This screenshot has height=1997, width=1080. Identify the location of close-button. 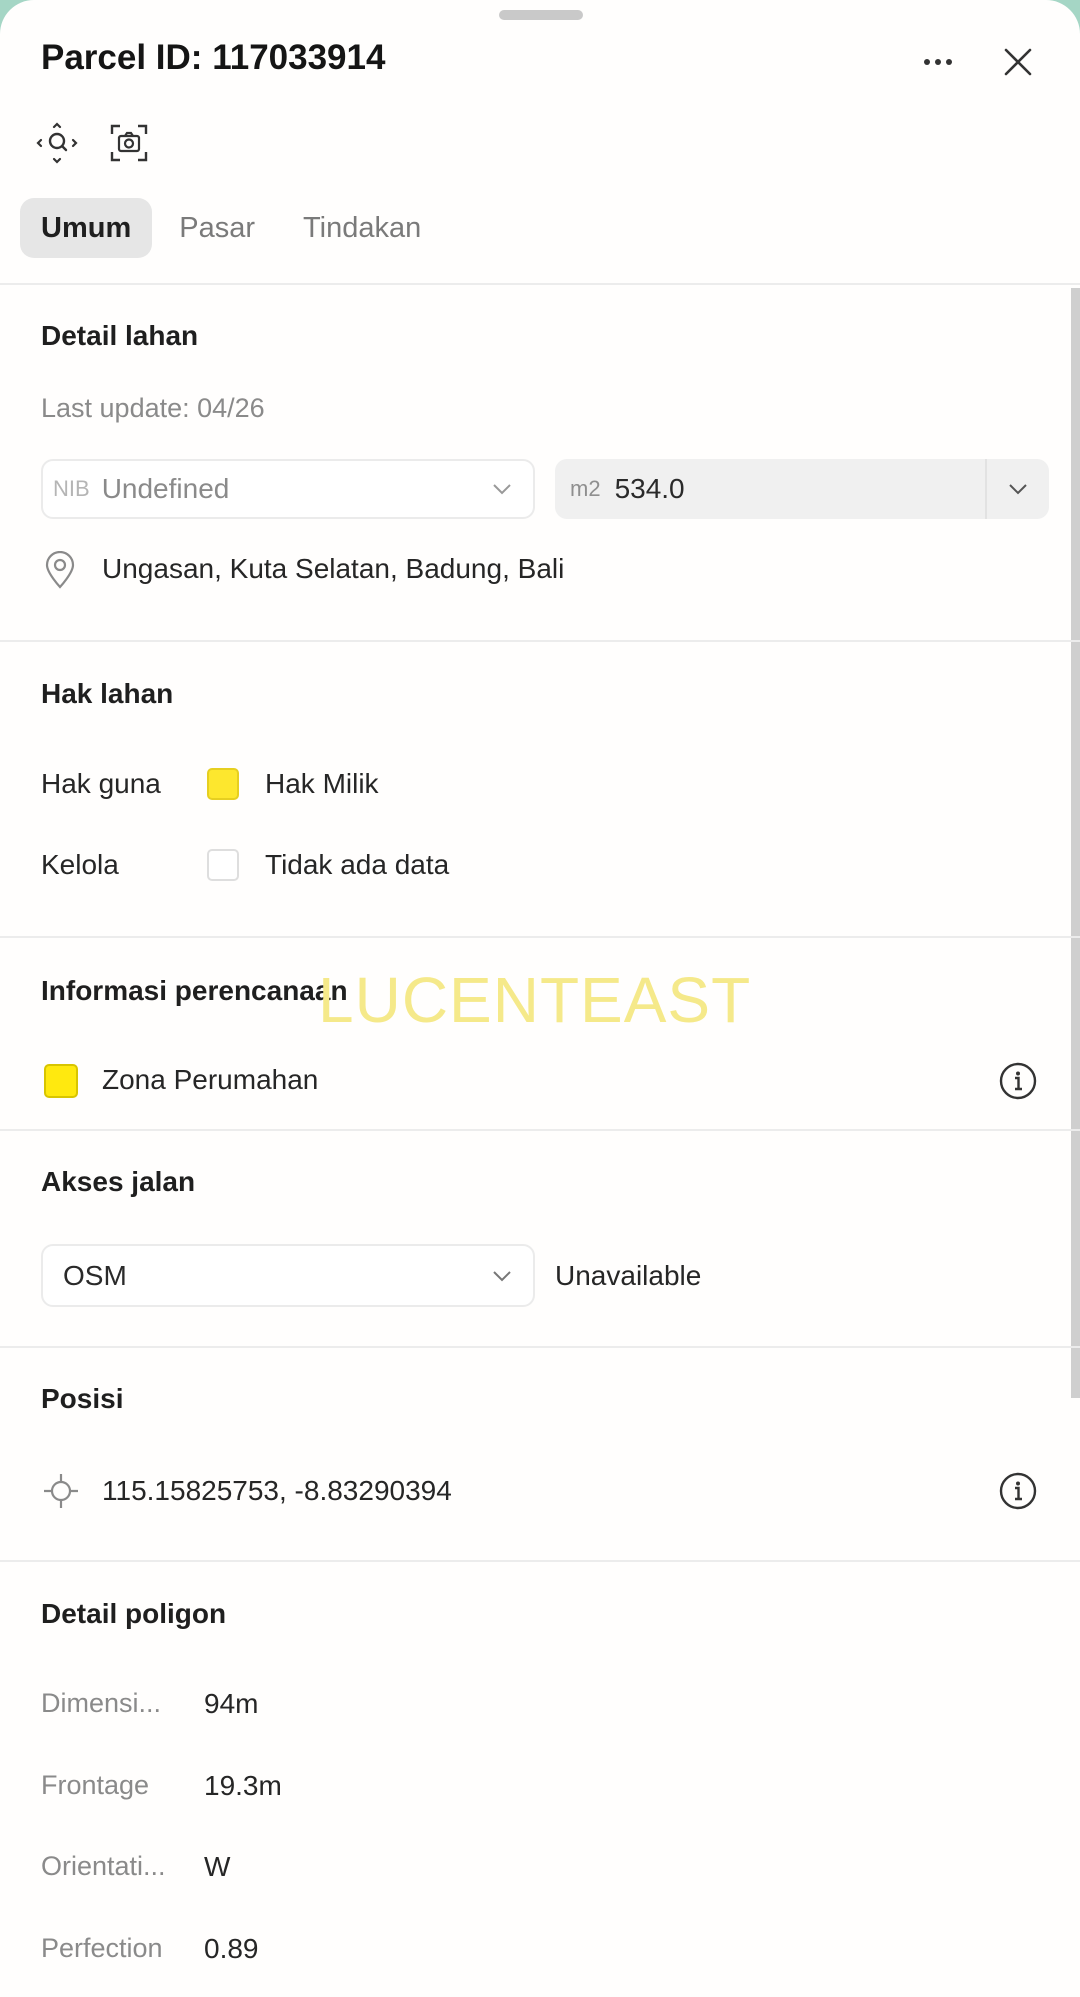
(1018, 62).